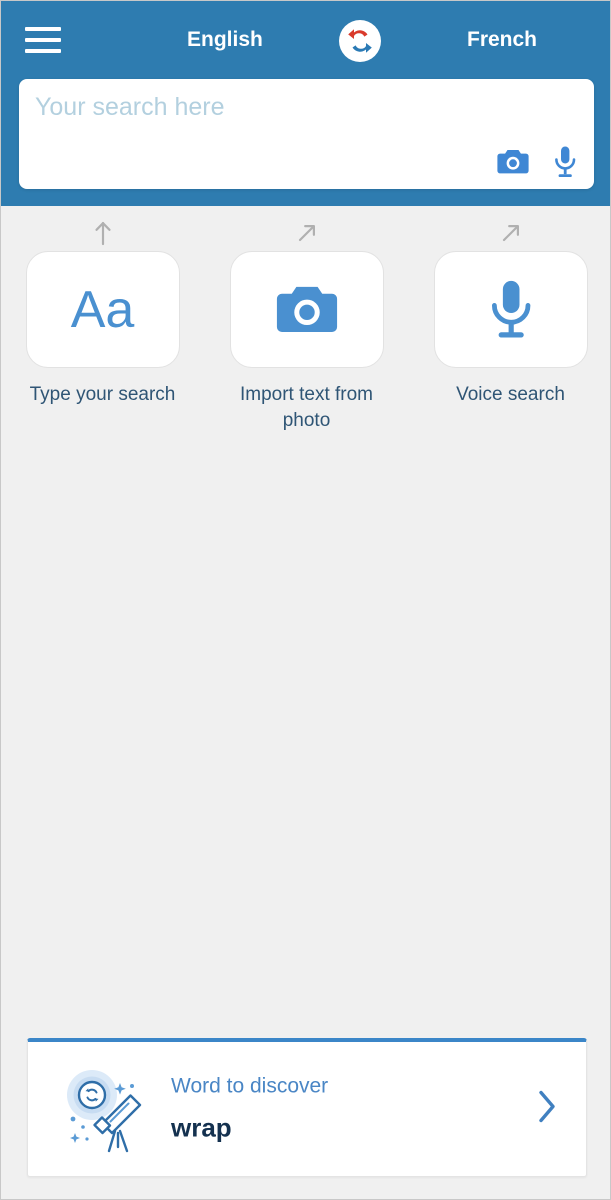 The height and width of the screenshot is (1200, 611). I want to click on voice-search-button, so click(565, 162).